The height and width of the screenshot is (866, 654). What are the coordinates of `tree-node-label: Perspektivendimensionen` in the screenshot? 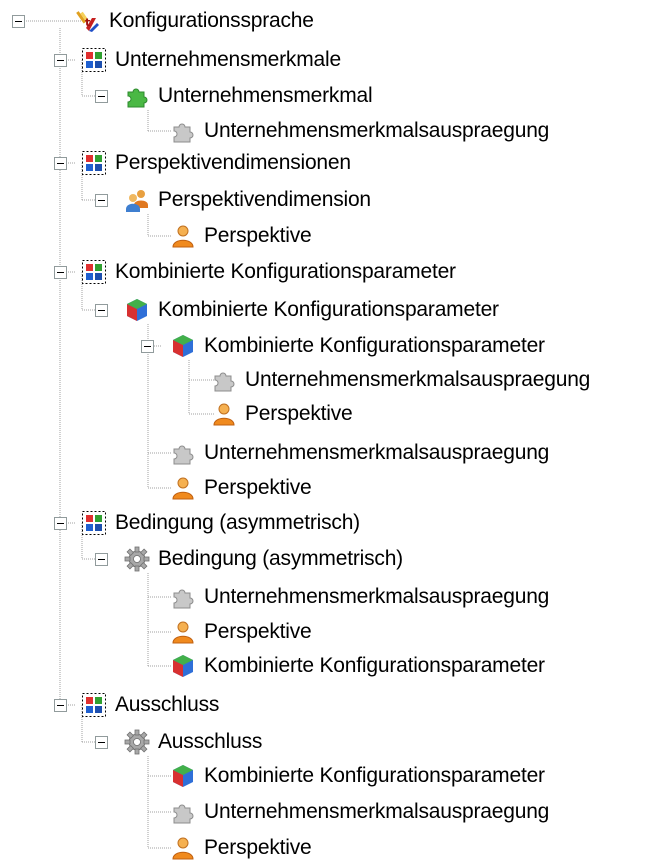 It's located at (233, 162).